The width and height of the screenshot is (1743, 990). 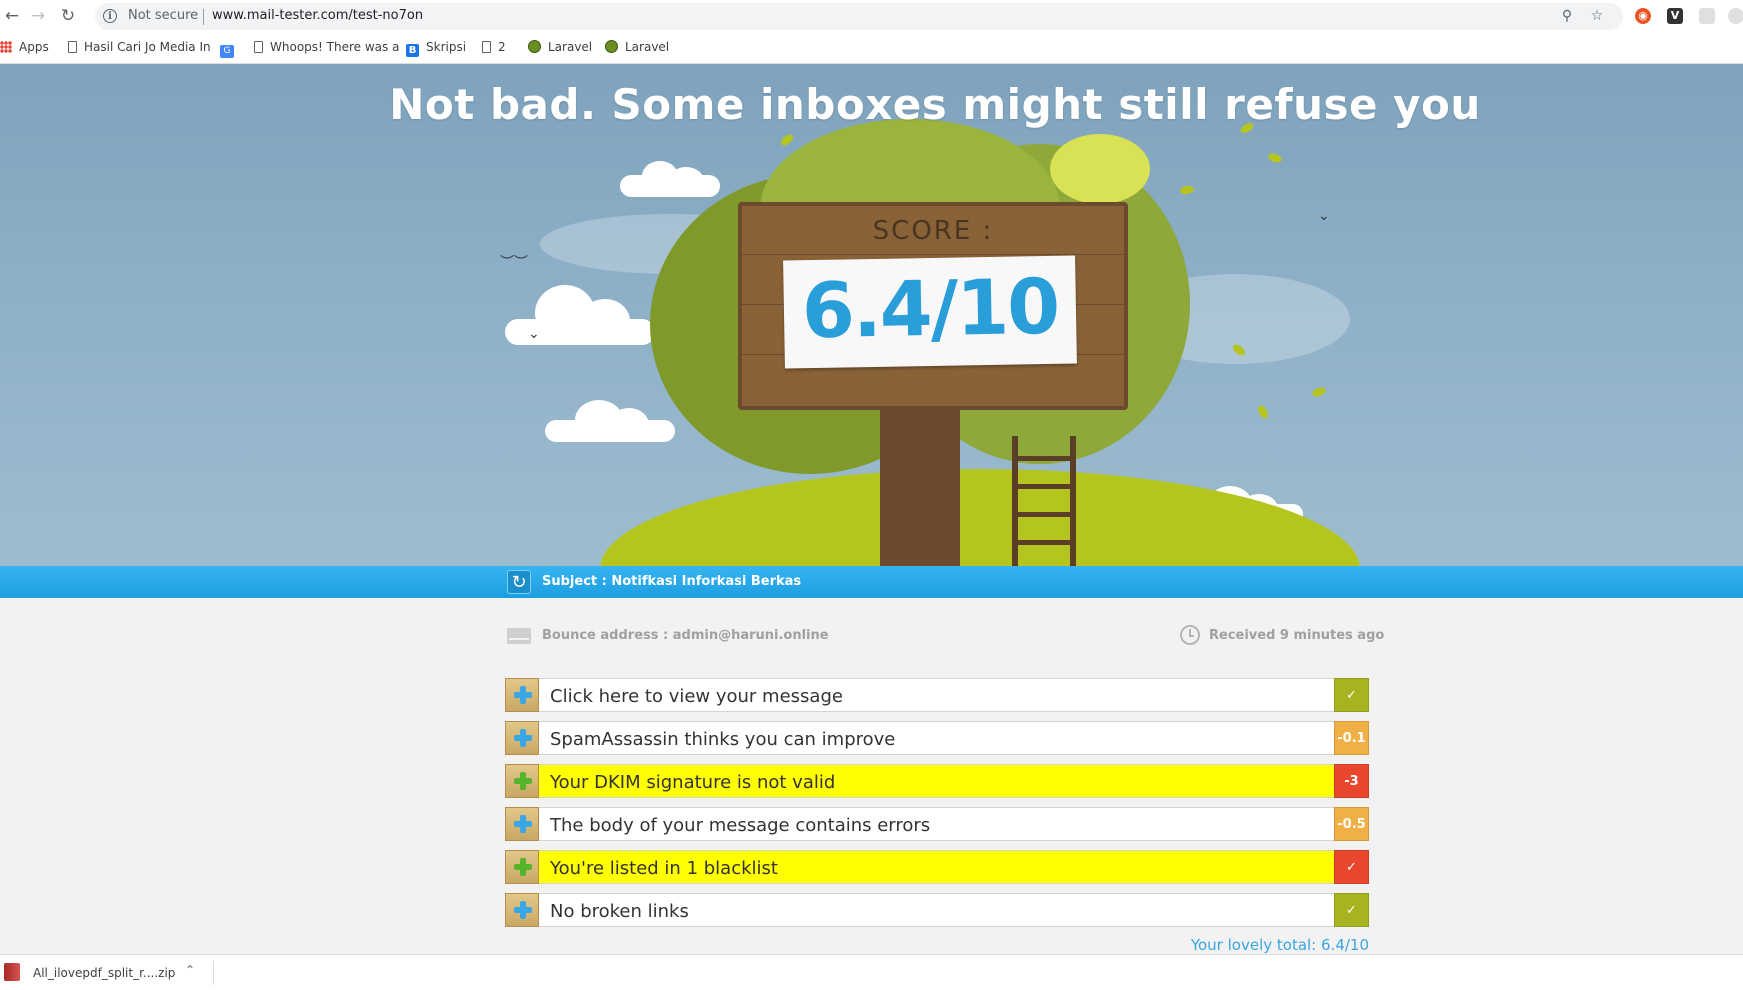 What do you see at coordinates (190, 970) in the screenshot?
I see `chevron-up-icon: ⌃` at bounding box center [190, 970].